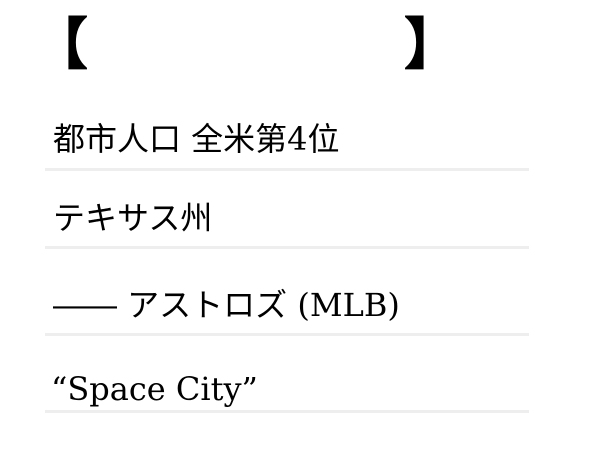  I want to click on hint-text-nickname: “Space City”, so click(154, 389).